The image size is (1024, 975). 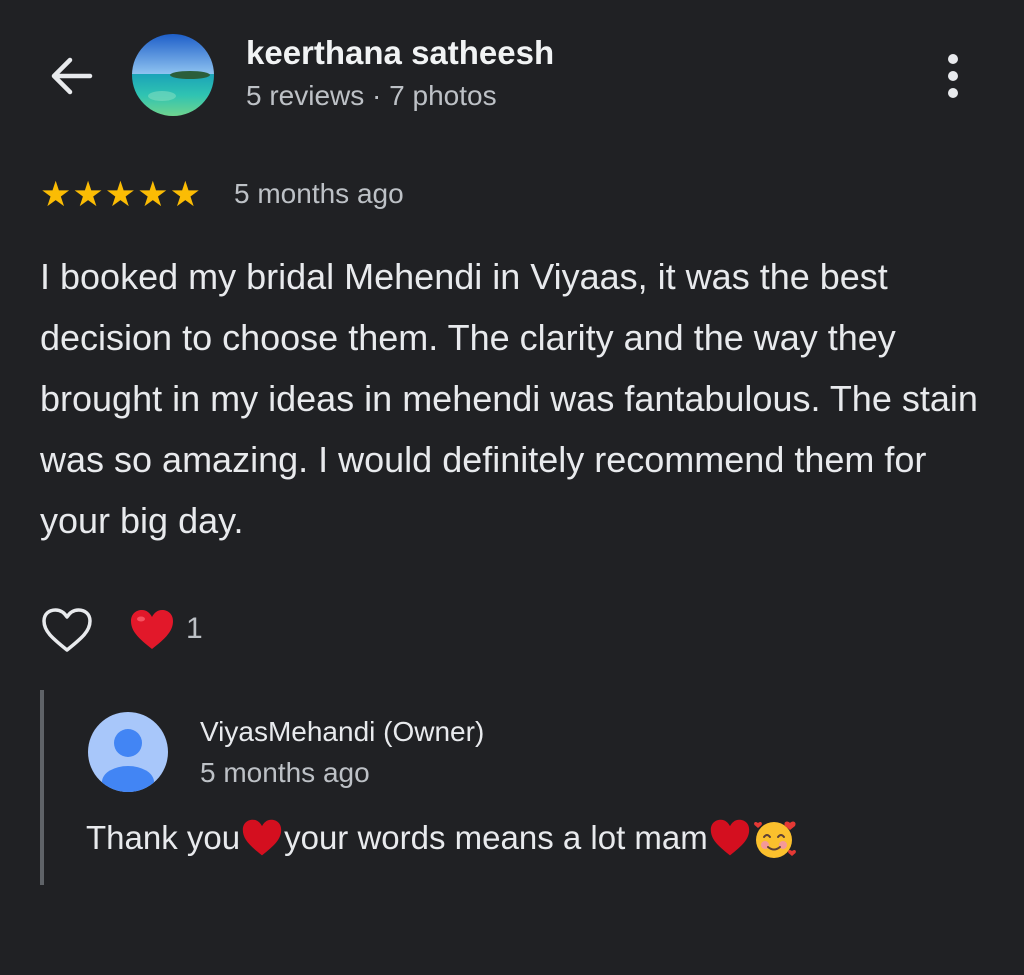 I want to click on like-button, so click(x=67, y=631).